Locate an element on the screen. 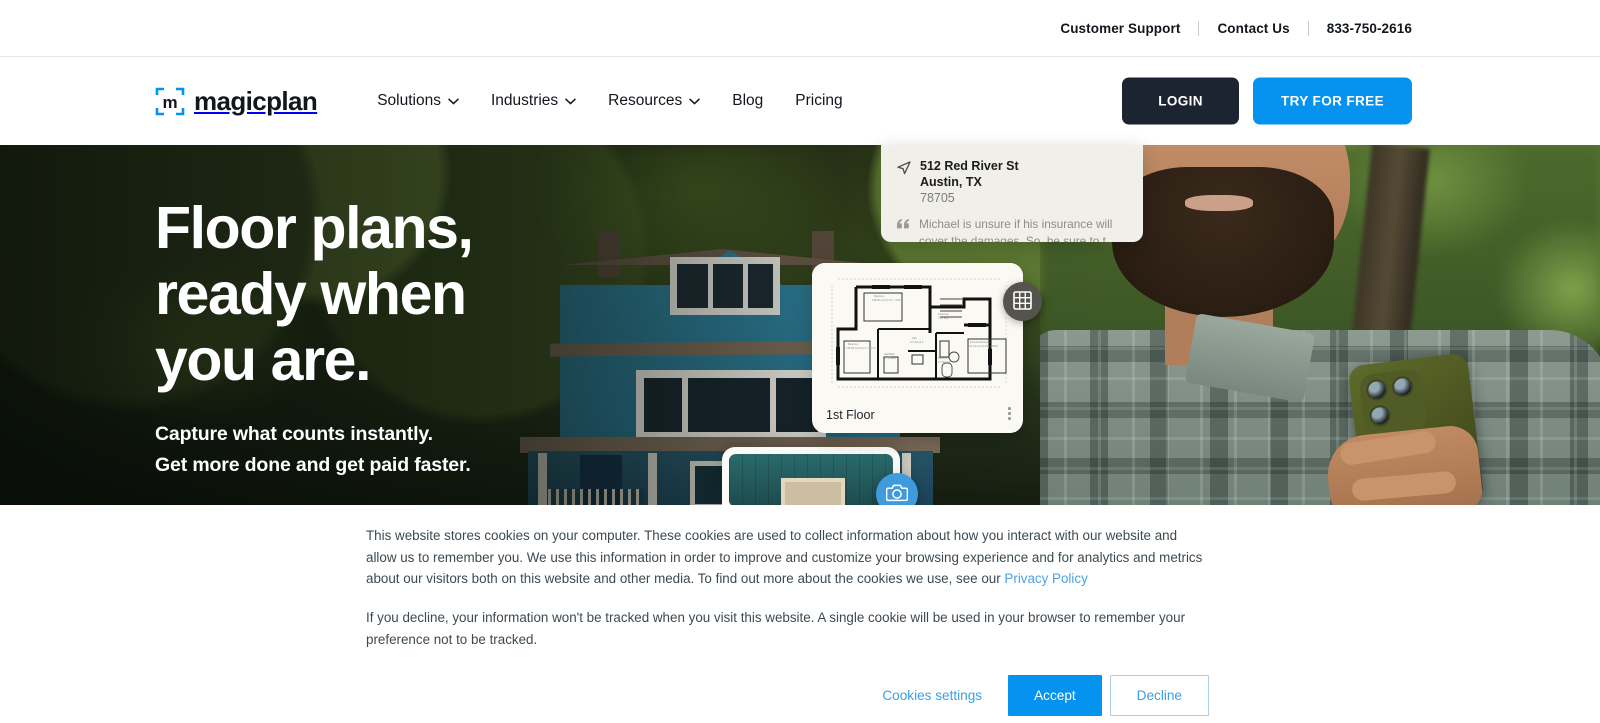 The height and width of the screenshot is (723, 1600). svg-text: 47.18 sq ft is located at coordinates (944, 362).